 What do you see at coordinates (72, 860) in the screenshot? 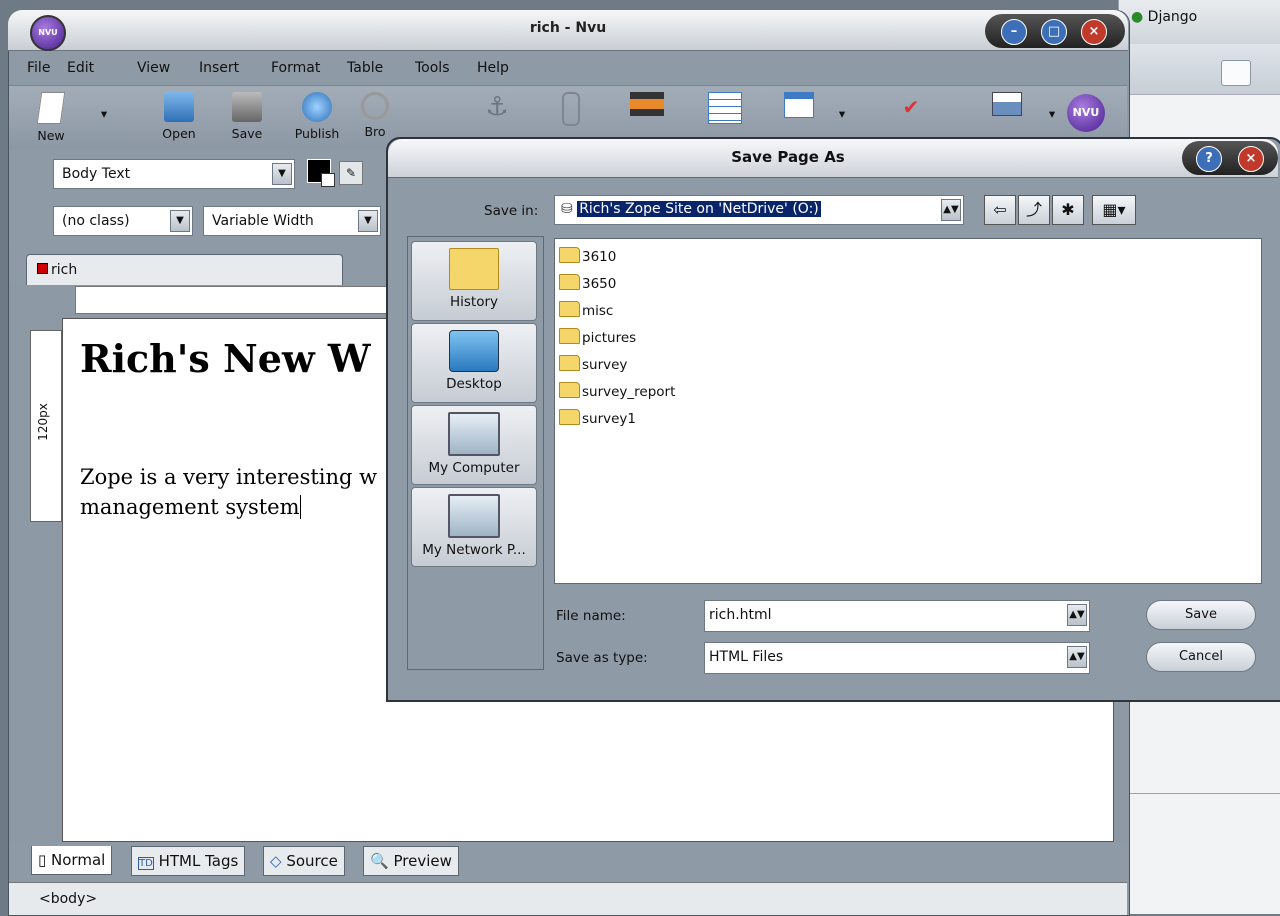
I see `tab-normal: ▯ Normal` at bounding box center [72, 860].